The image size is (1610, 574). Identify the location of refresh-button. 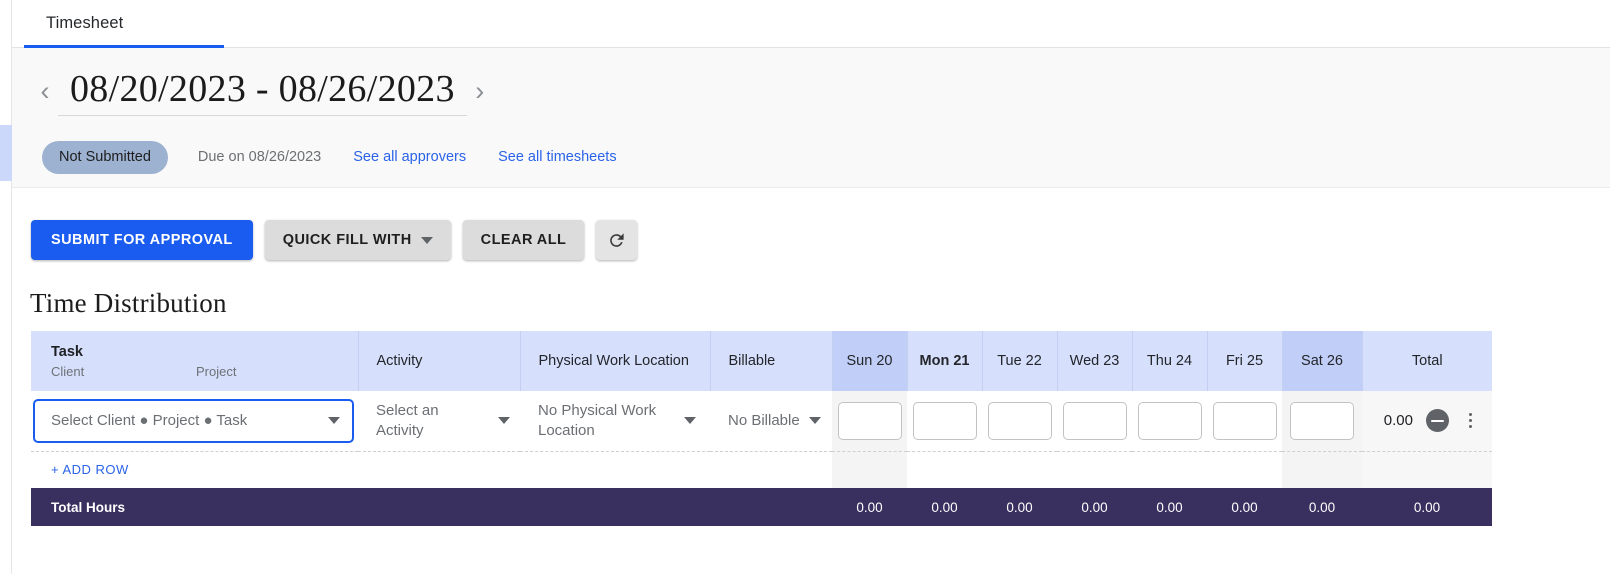
(617, 240).